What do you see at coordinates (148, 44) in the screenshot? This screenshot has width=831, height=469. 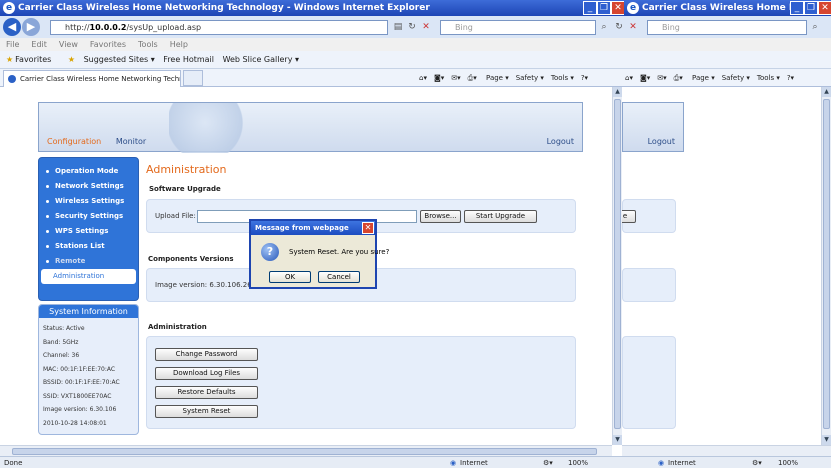 I see `menu-tools: Tools` at bounding box center [148, 44].